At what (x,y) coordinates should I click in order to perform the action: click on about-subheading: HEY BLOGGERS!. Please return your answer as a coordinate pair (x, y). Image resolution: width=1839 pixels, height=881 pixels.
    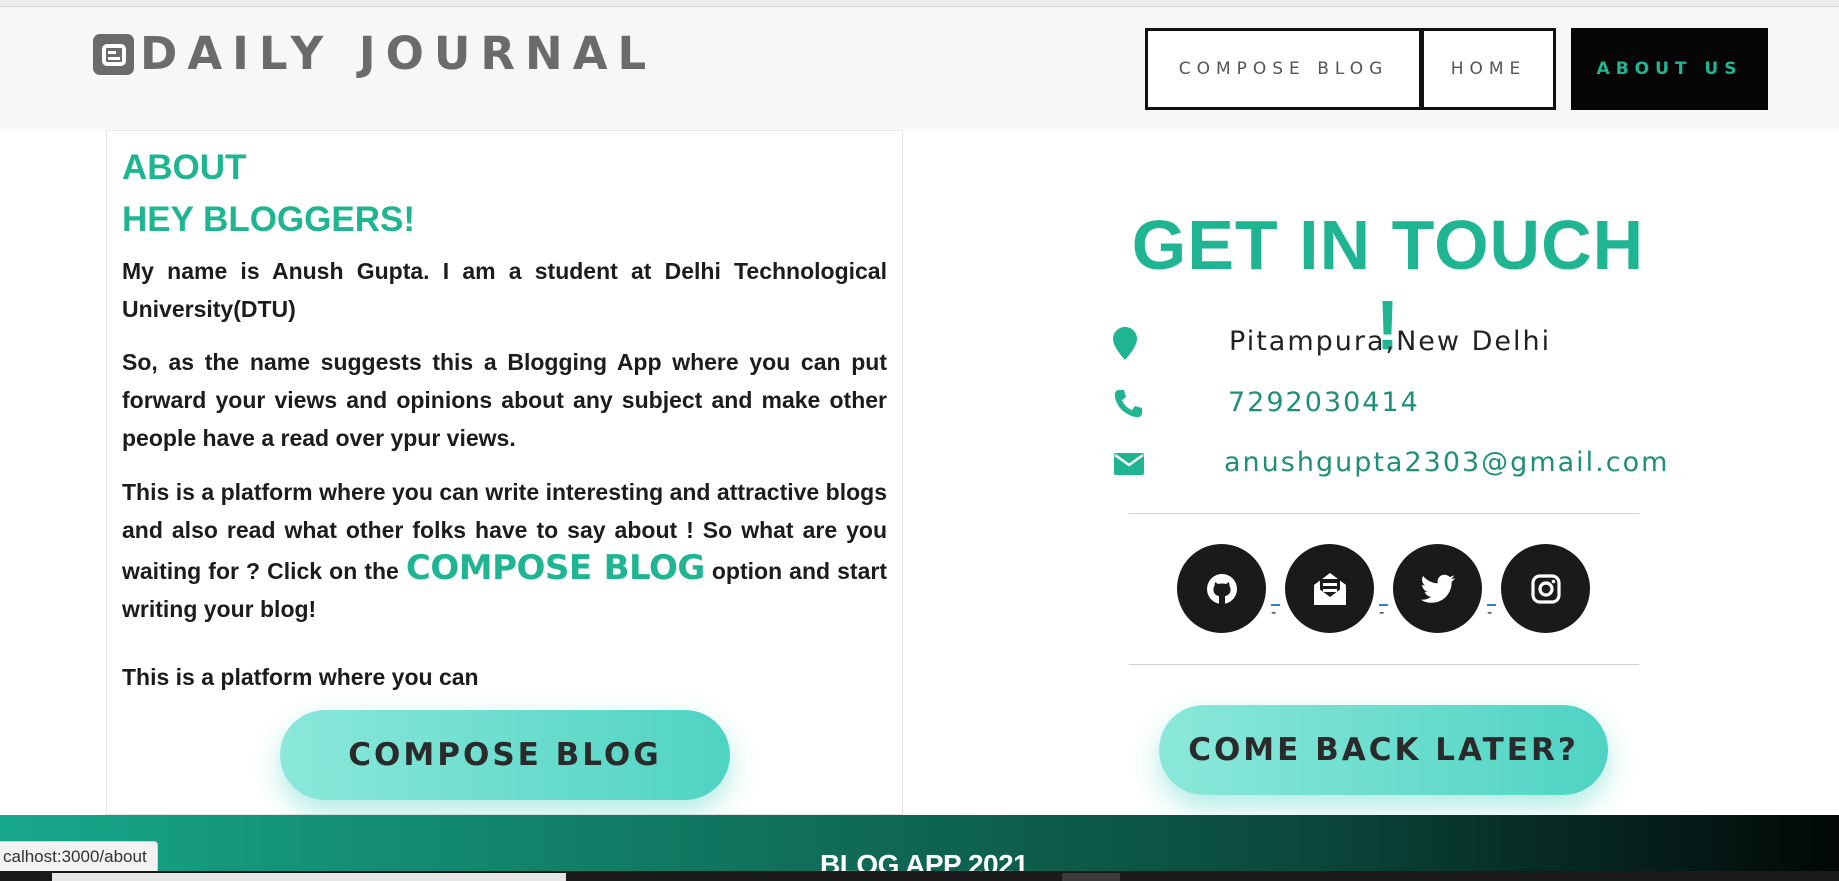
    Looking at the image, I should click on (269, 219).